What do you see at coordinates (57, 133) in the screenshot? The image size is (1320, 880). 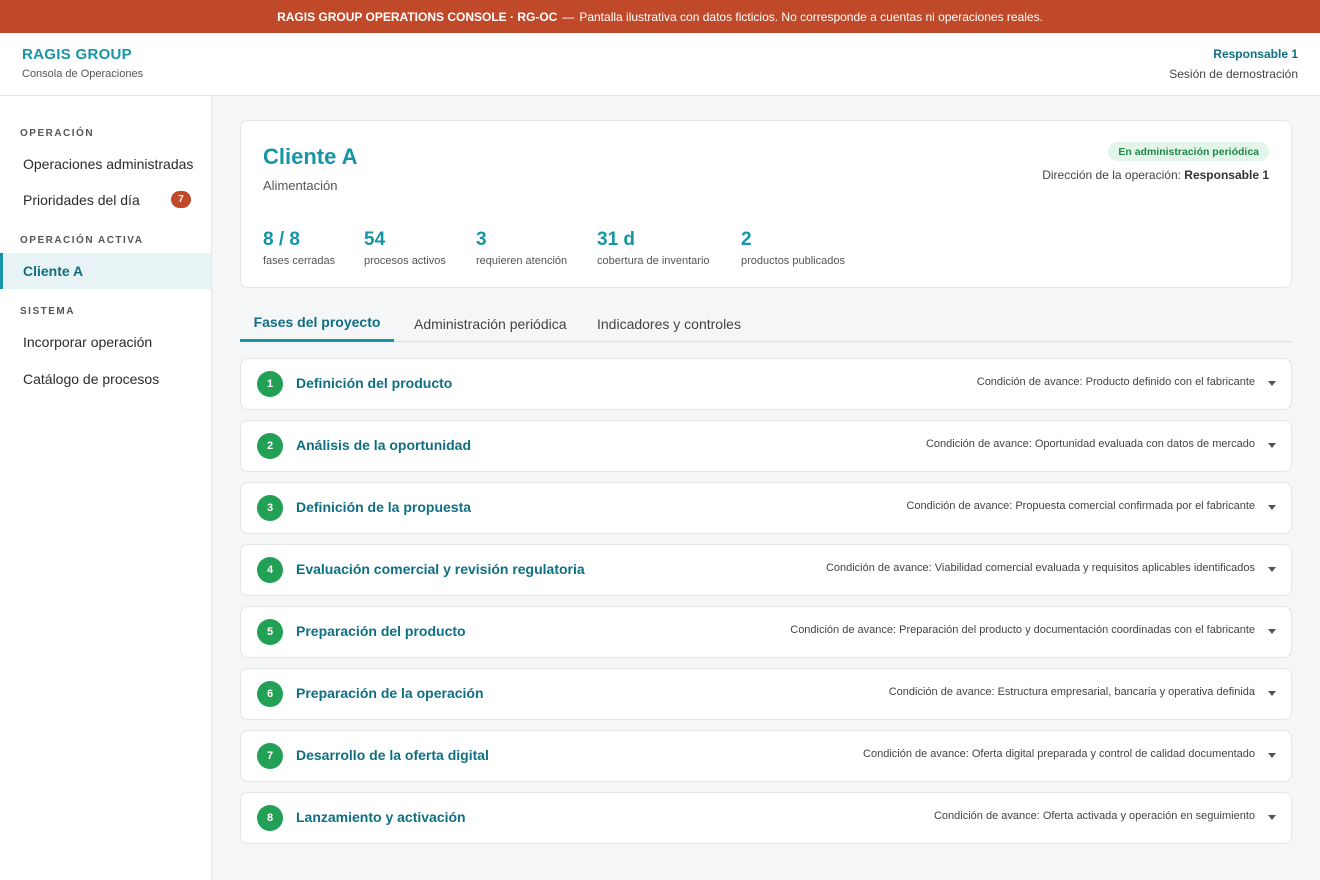 I see `sidebar-section-operation: OPERACIÓN` at bounding box center [57, 133].